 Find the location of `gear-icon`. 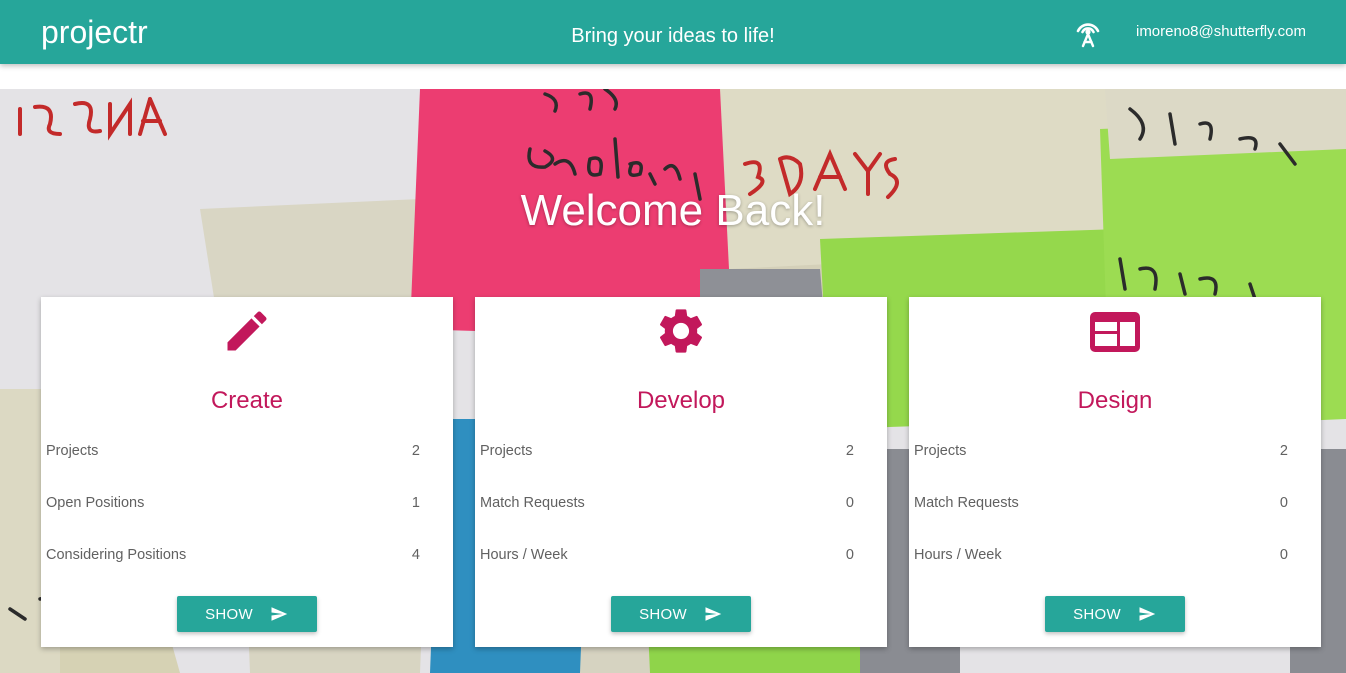

gear-icon is located at coordinates (681, 331).